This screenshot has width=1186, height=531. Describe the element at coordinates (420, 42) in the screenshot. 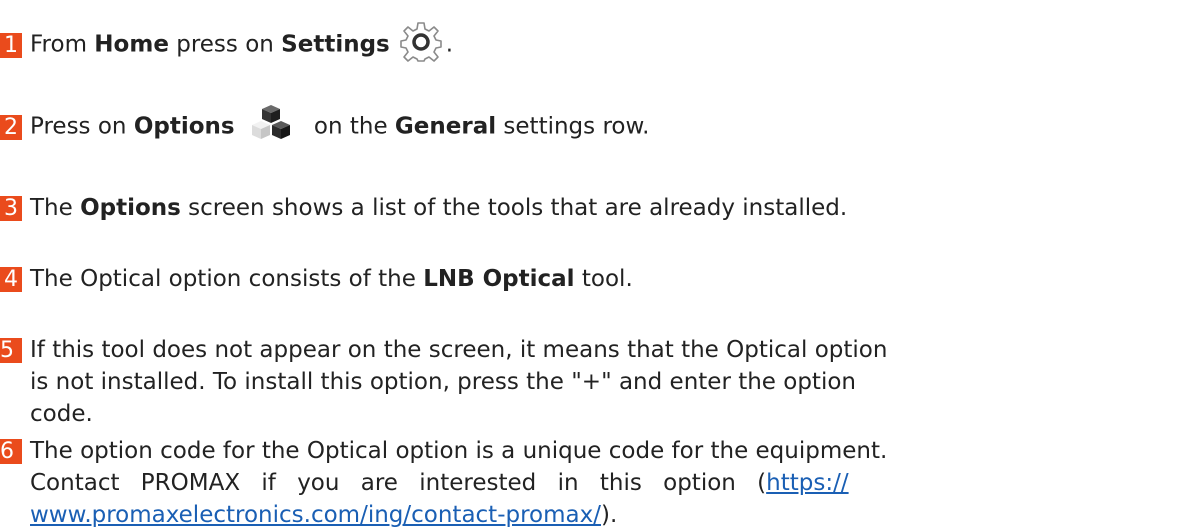

I see `settings-gear-icon` at that location.